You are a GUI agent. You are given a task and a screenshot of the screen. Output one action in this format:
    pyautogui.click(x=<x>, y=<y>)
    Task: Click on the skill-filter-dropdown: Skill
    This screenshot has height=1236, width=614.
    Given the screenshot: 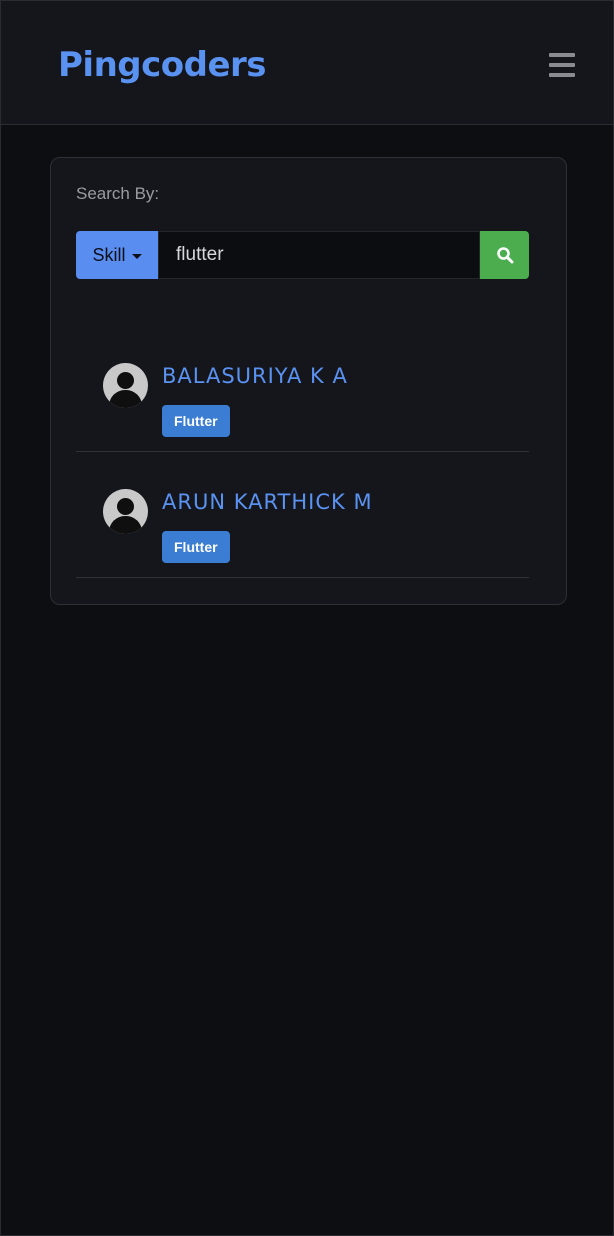 What is the action you would take?
    pyautogui.click(x=117, y=255)
    